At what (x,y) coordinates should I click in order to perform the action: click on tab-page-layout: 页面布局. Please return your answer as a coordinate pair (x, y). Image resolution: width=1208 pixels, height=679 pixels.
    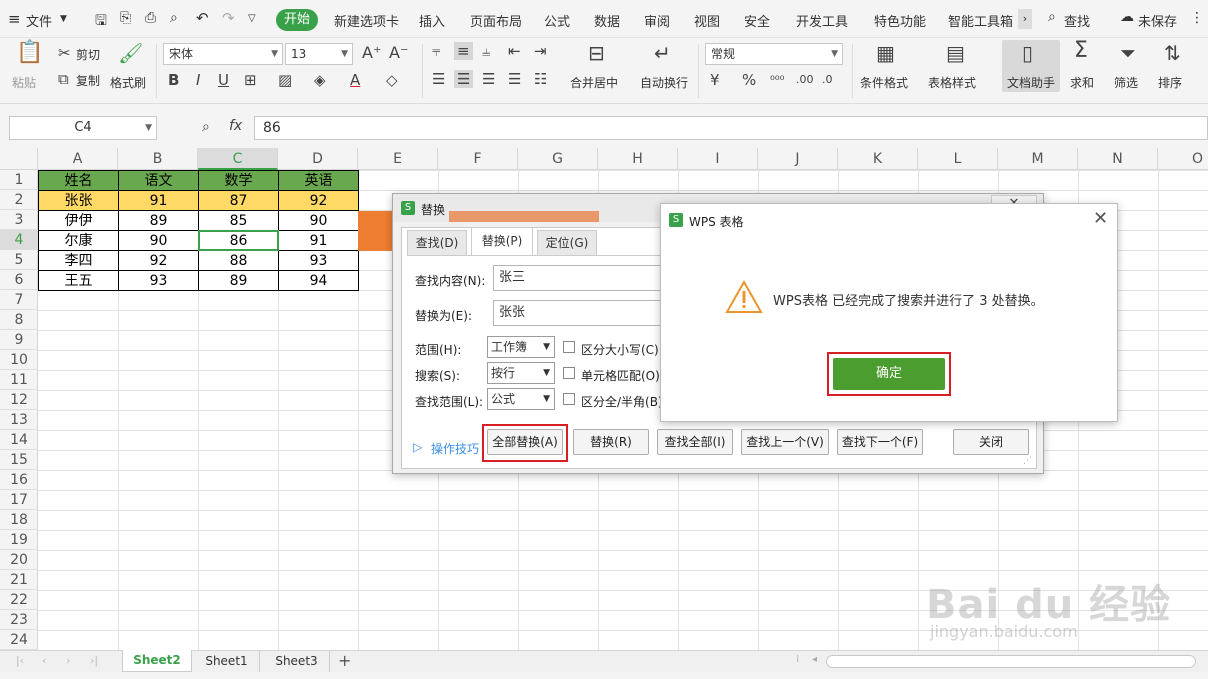
    Looking at the image, I should click on (496, 20).